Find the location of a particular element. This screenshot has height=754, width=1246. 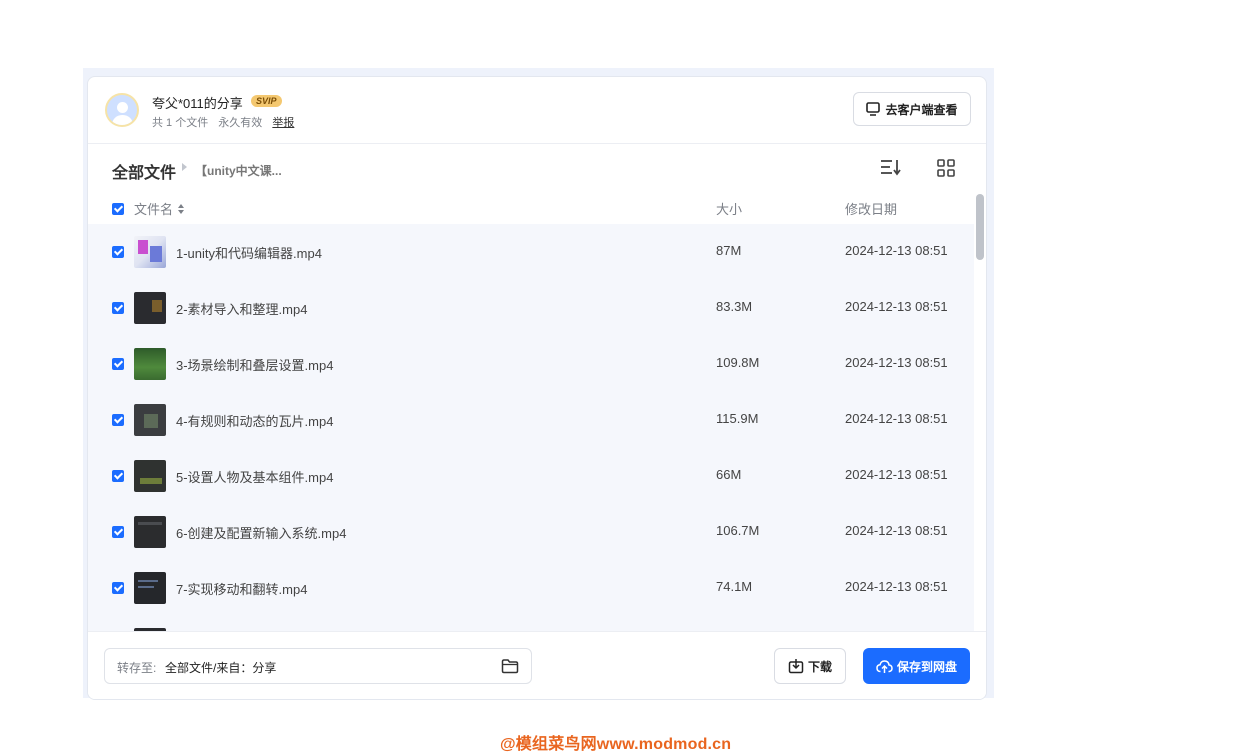

file-size: 87M is located at coordinates (729, 250).